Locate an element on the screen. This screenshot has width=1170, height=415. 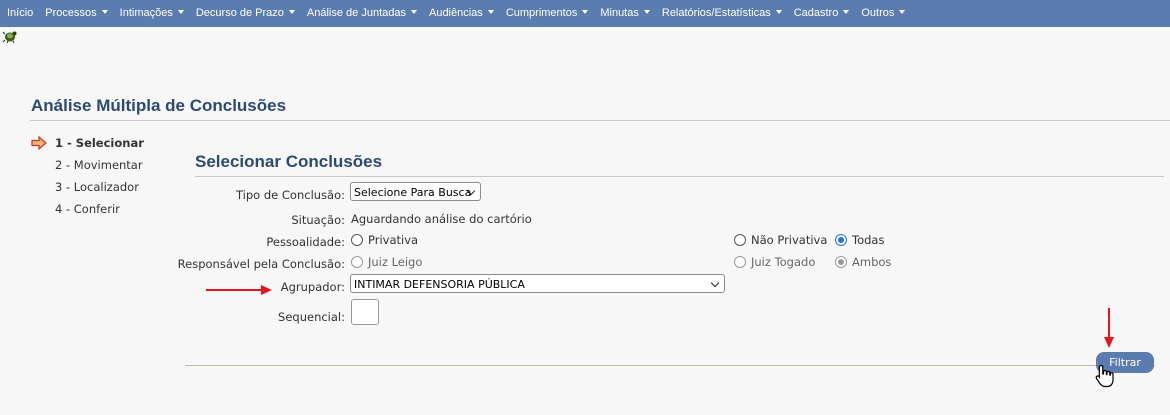
step-movimentar: 2 - Movimentar is located at coordinates (87, 169).